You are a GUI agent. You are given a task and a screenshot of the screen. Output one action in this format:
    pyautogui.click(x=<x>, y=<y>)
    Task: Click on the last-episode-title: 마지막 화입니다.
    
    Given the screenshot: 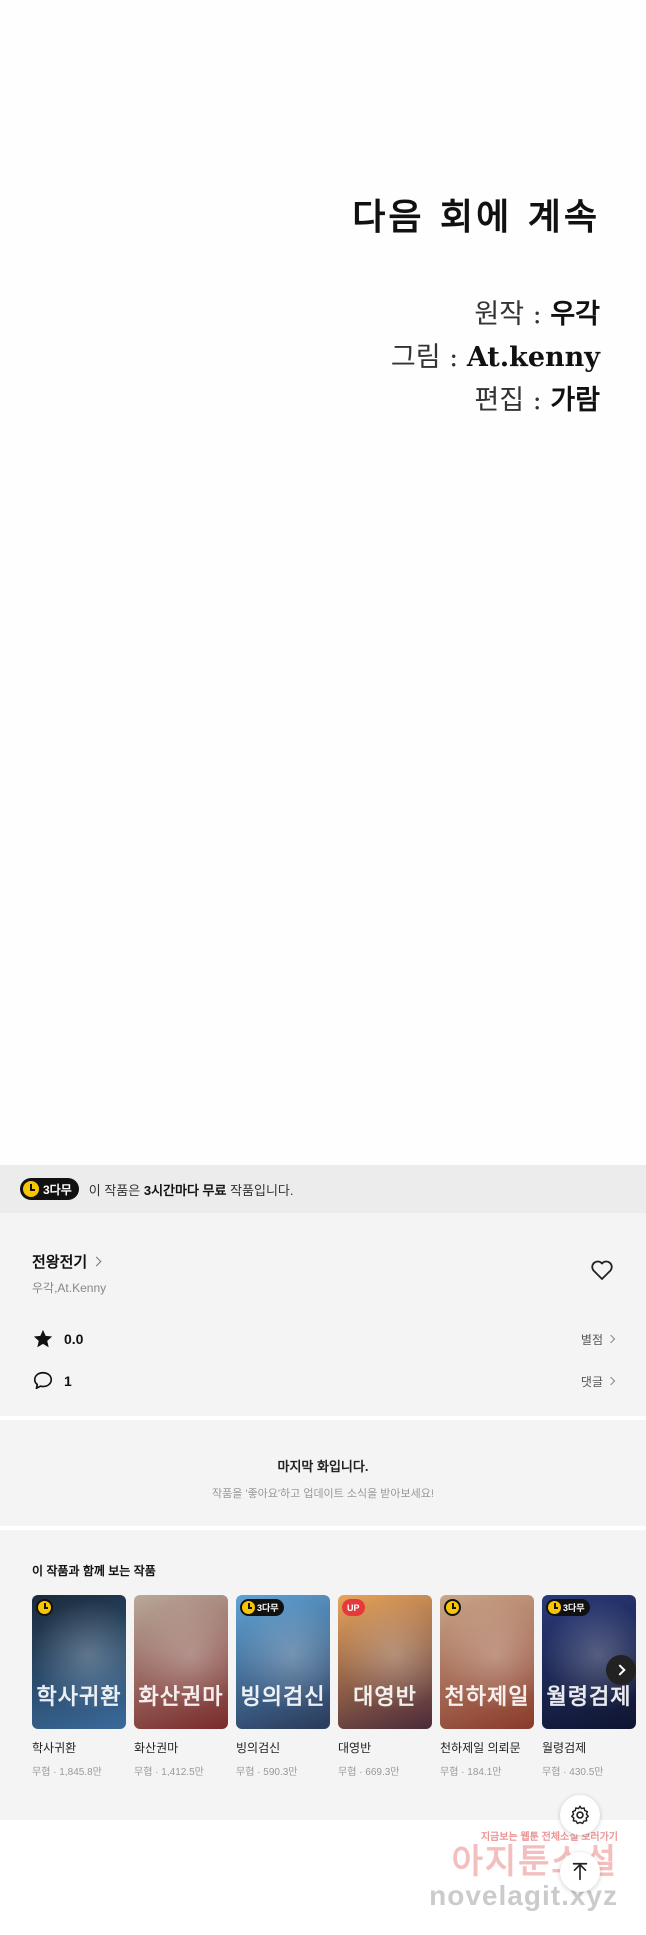 What is the action you would take?
    pyautogui.click(x=323, y=1466)
    